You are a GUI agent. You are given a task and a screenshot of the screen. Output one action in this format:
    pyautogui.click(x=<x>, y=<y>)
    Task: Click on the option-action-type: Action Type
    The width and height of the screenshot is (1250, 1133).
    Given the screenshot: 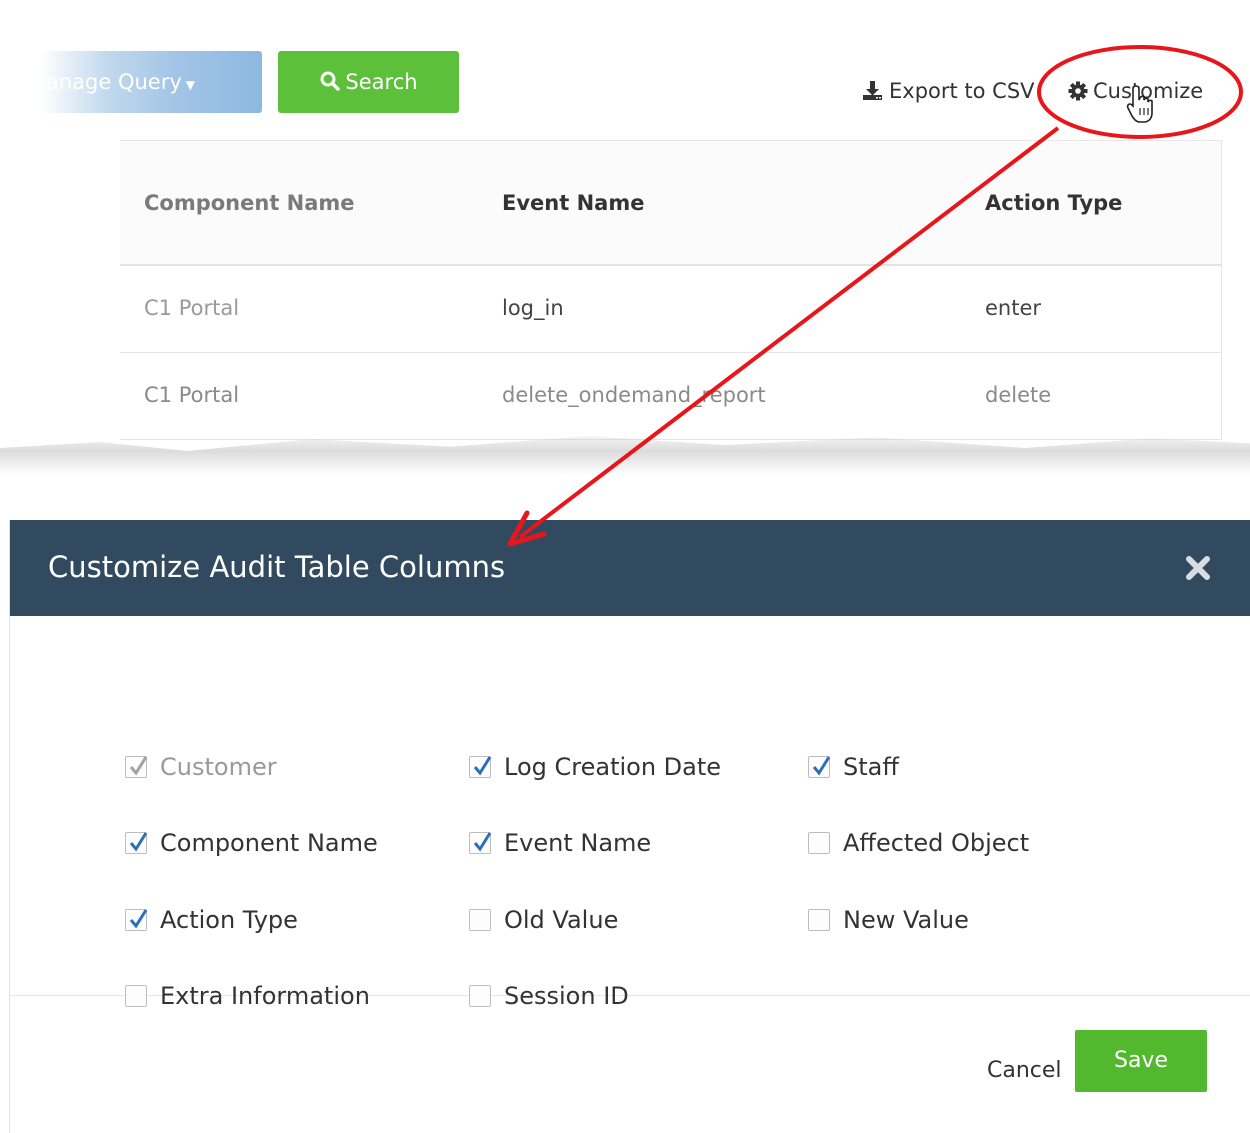 What is the action you would take?
    pyautogui.click(x=211, y=920)
    